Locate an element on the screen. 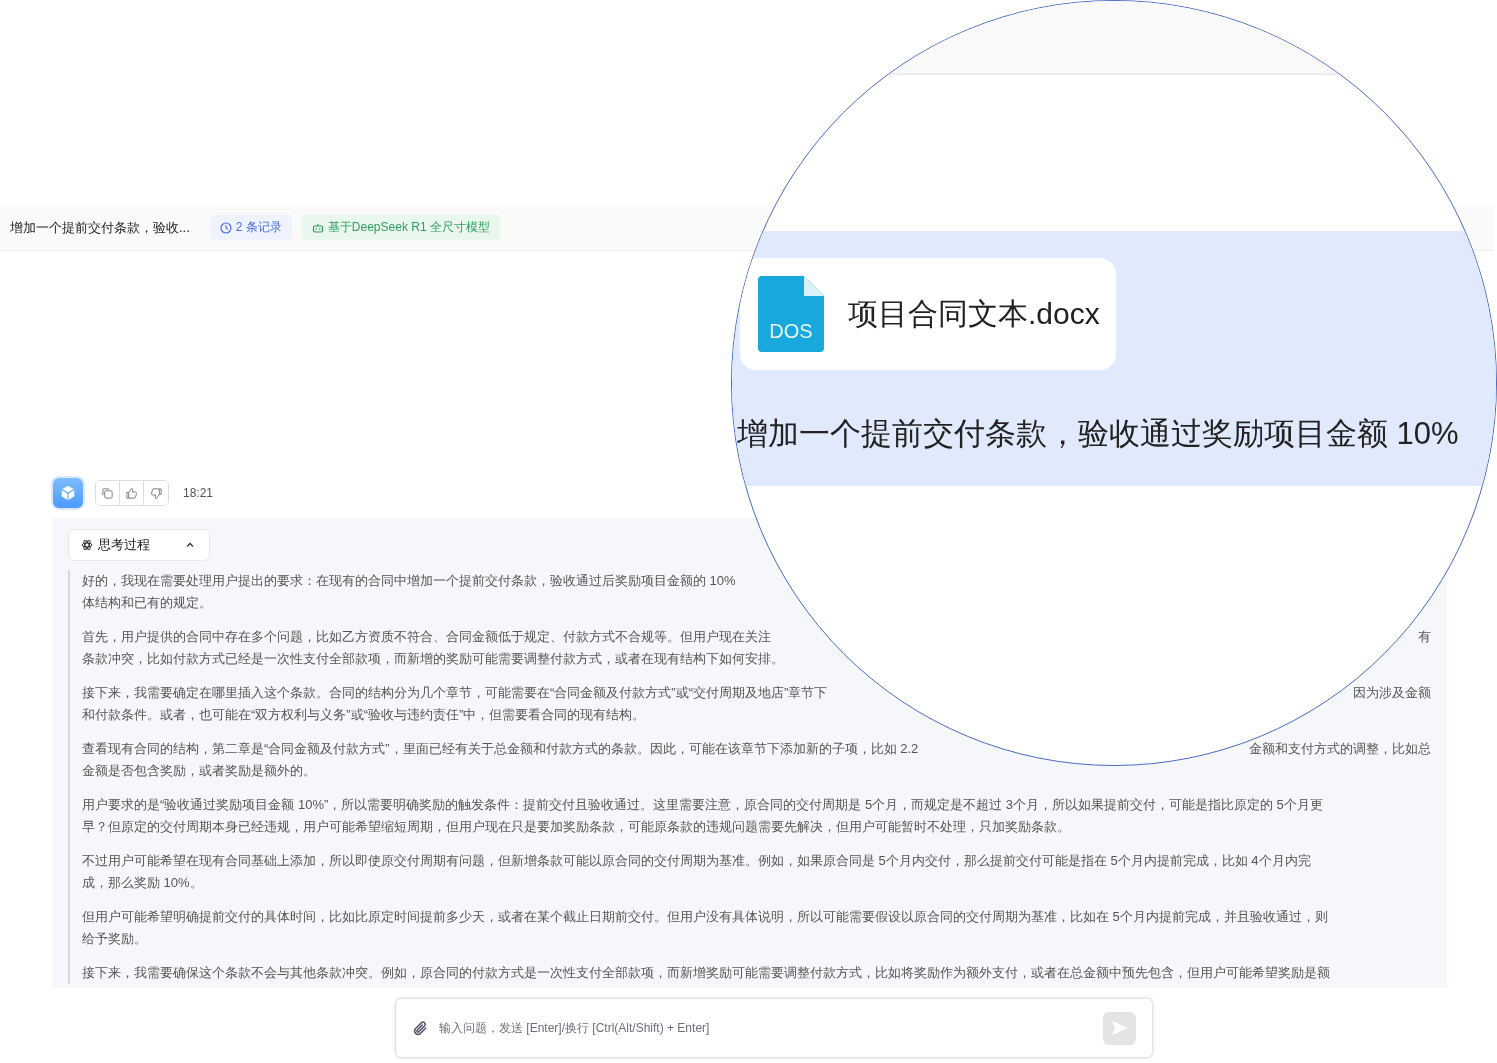 This screenshot has height=1063, width=1497. file-card: DOS 项目合同文本.docx is located at coordinates (928, 314).